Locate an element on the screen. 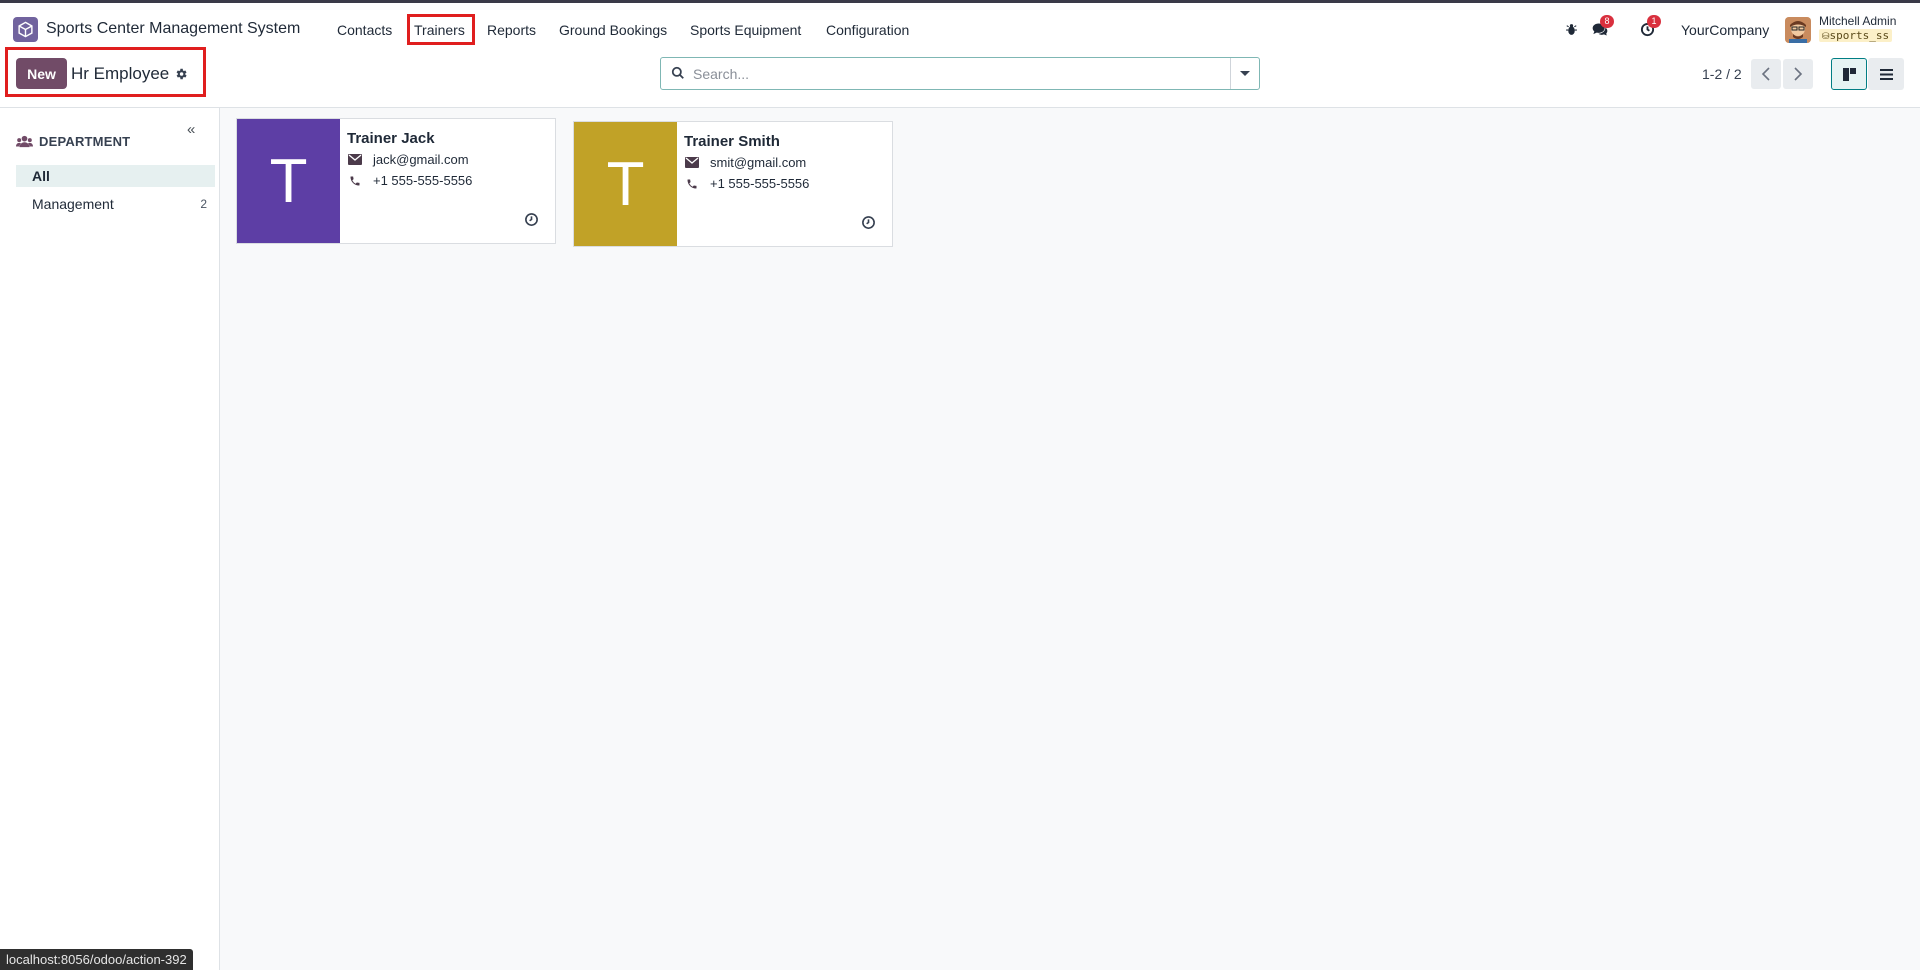 The height and width of the screenshot is (970, 1920). pager-value: 1-2 / 2 is located at coordinates (1722, 74).